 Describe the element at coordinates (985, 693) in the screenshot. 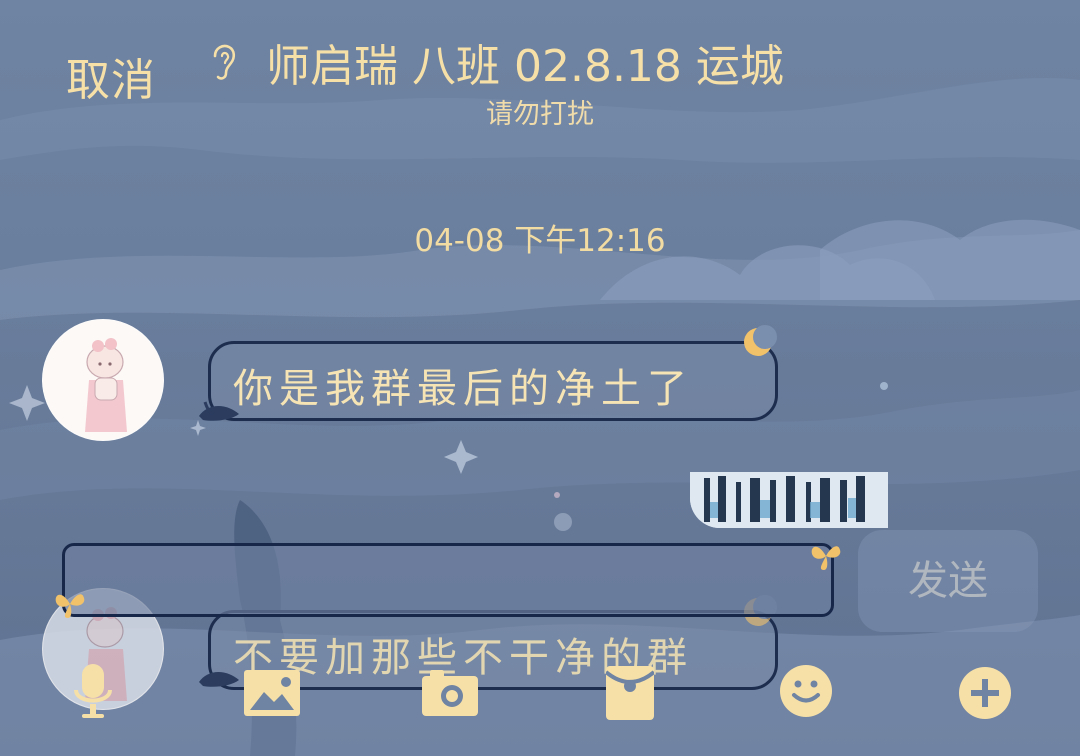

I see `plus-icon` at that location.